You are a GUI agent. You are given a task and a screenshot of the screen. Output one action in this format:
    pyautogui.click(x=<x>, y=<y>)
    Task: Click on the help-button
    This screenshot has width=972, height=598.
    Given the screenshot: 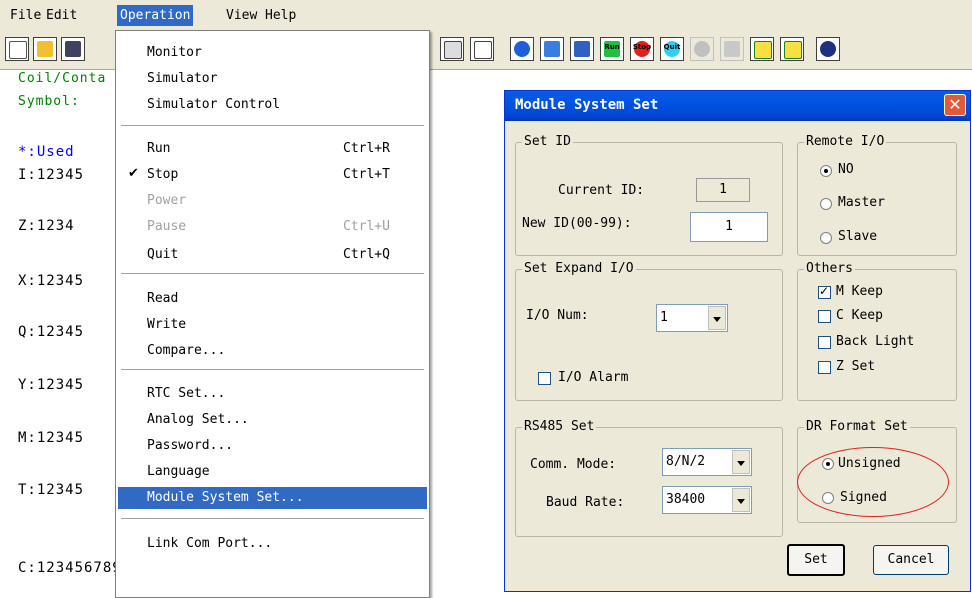 What is the action you would take?
    pyautogui.click(x=828, y=49)
    